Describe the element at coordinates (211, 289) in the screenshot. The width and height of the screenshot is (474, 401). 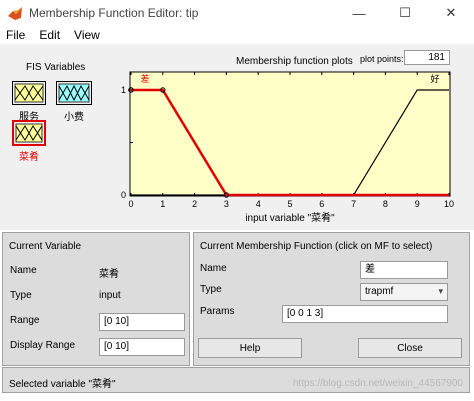
I see `mf-type-label: Type` at that location.